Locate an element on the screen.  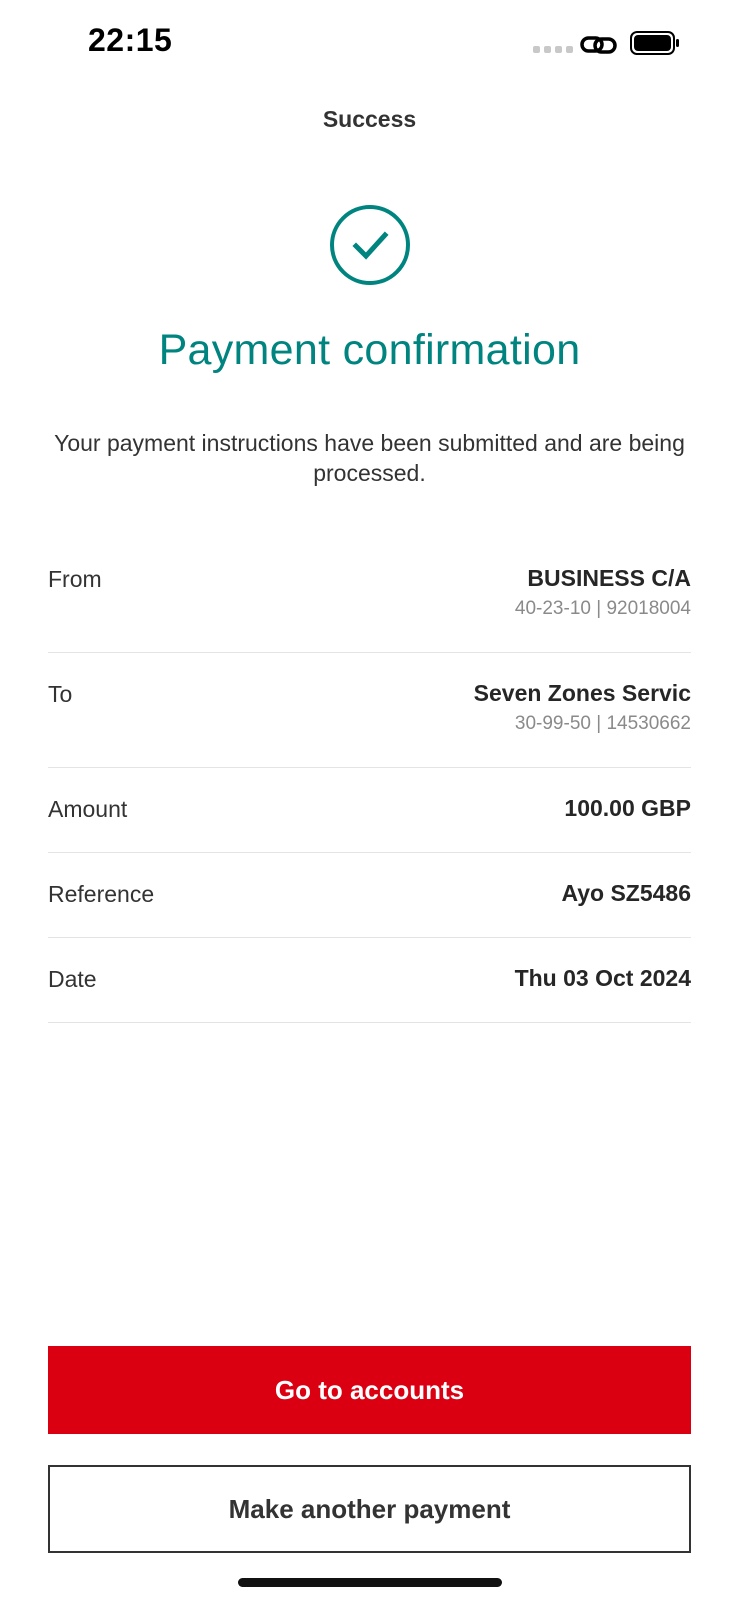
detail-value: Ayo SZ5486 is located at coordinates (626, 893).